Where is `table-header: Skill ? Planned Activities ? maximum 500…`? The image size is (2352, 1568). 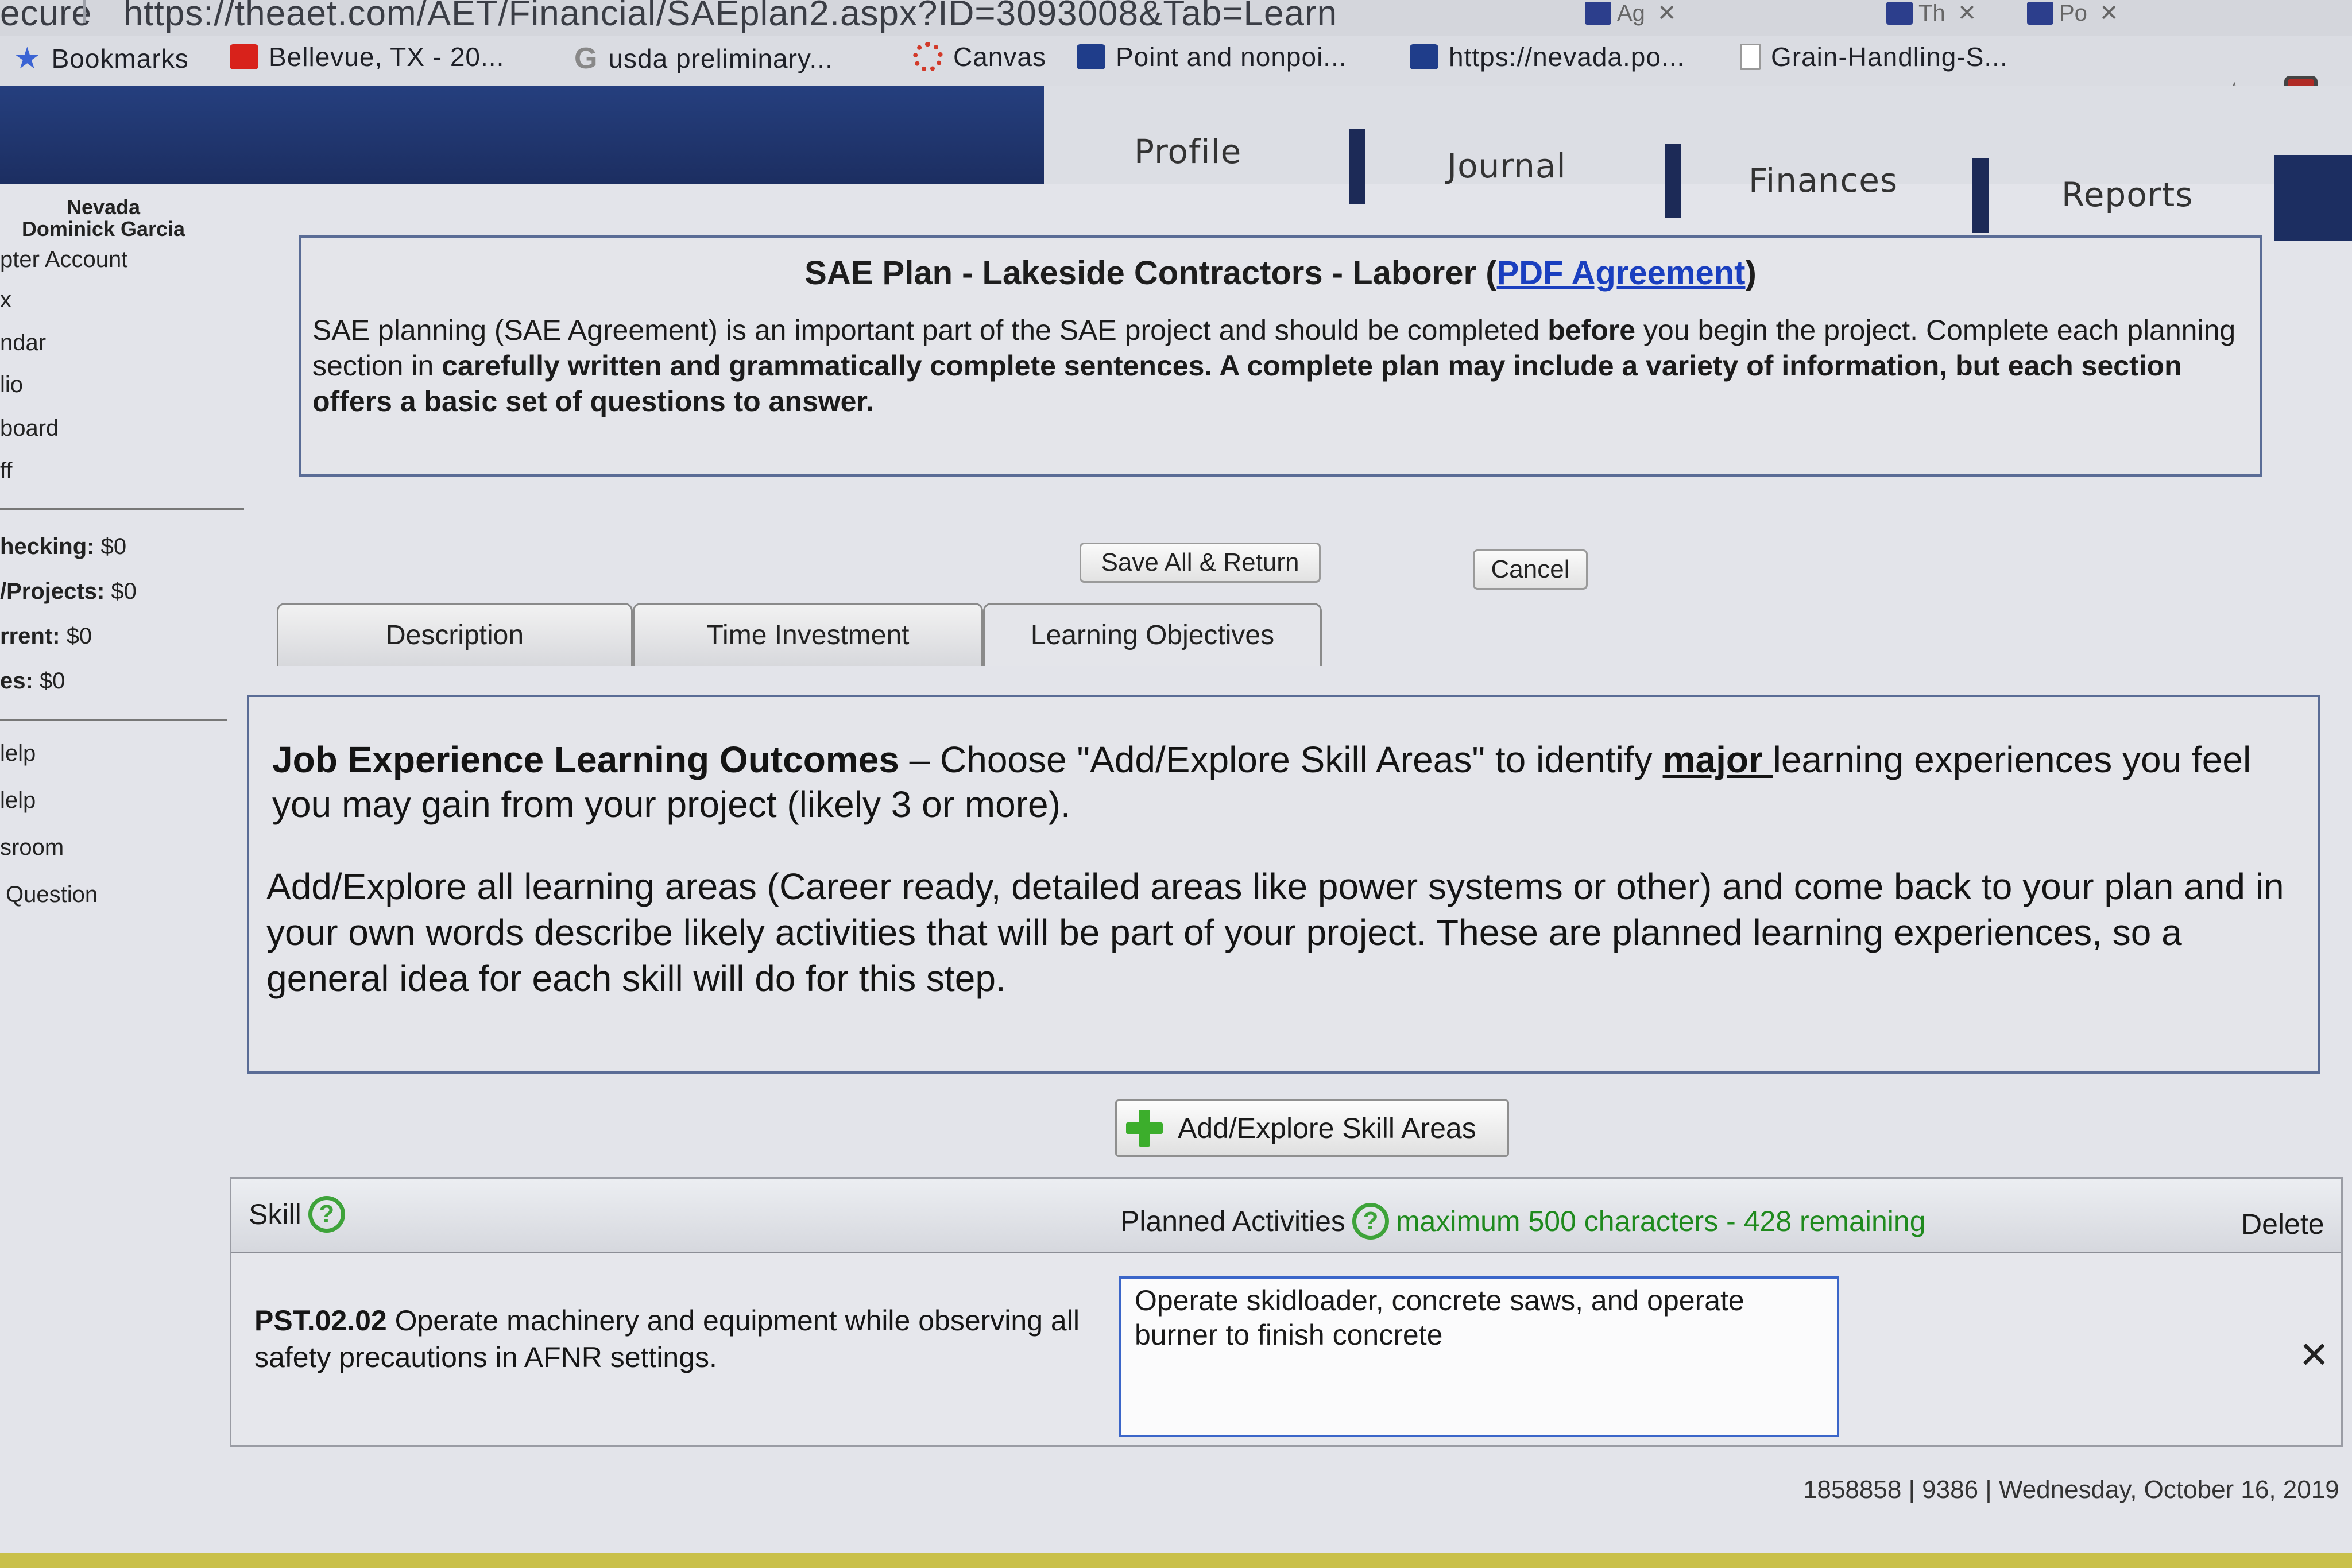
table-header: Skill ? Planned Activities ? maximum 500… is located at coordinates (1286, 1216).